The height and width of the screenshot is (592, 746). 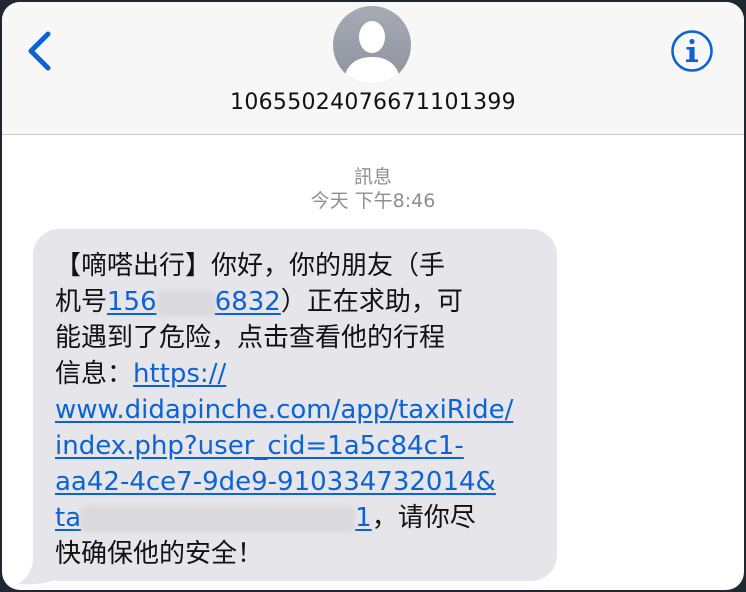 I want to click on service-label: 訊息, so click(x=372, y=177).